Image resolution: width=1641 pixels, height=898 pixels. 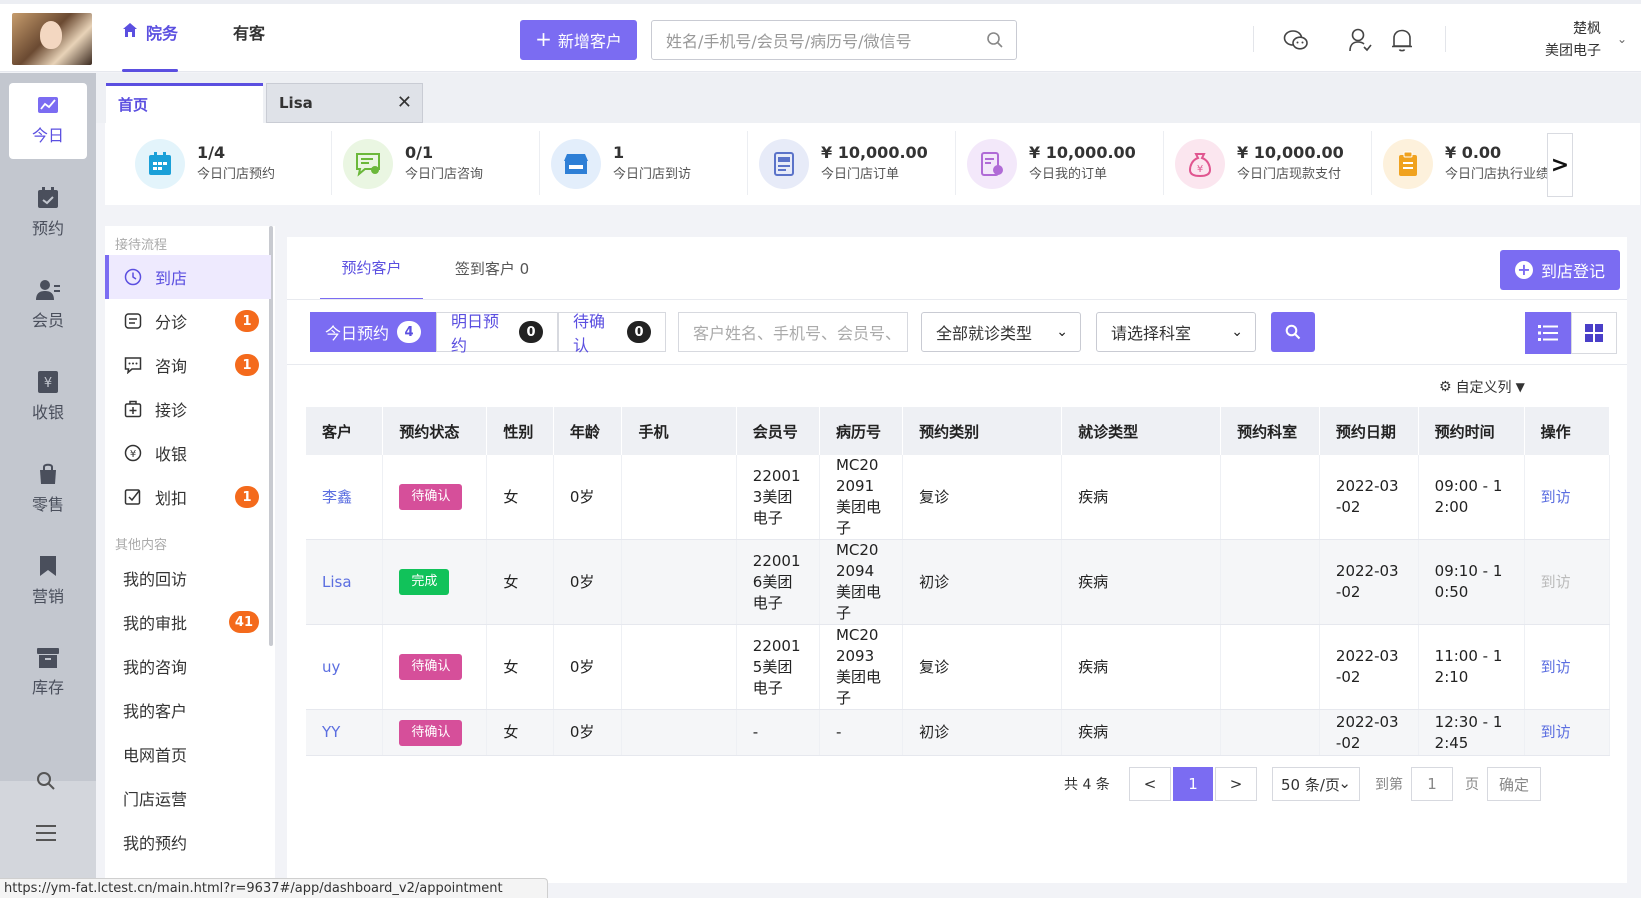 I want to click on chevron-down-icon: ⌄, so click(x=1622, y=39).